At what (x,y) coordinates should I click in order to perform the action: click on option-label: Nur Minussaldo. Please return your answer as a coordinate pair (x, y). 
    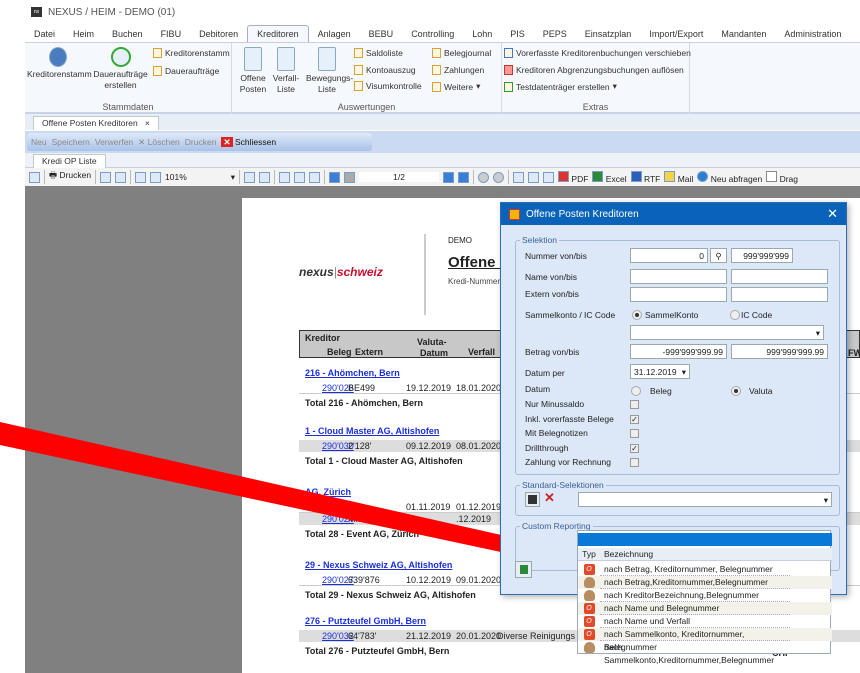
    Looking at the image, I should click on (555, 404).